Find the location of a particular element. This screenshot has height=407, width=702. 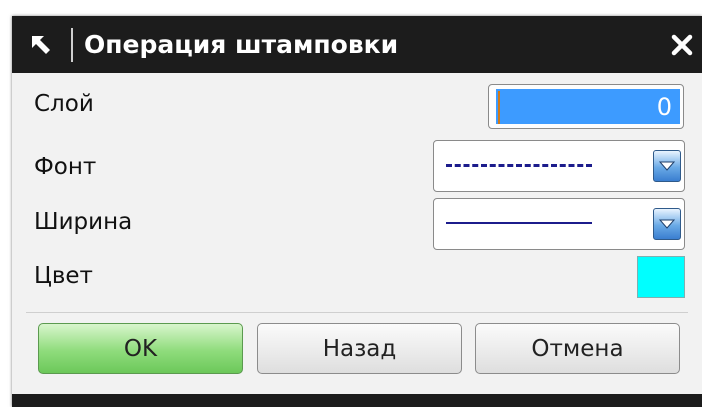

font-select is located at coordinates (559, 166).